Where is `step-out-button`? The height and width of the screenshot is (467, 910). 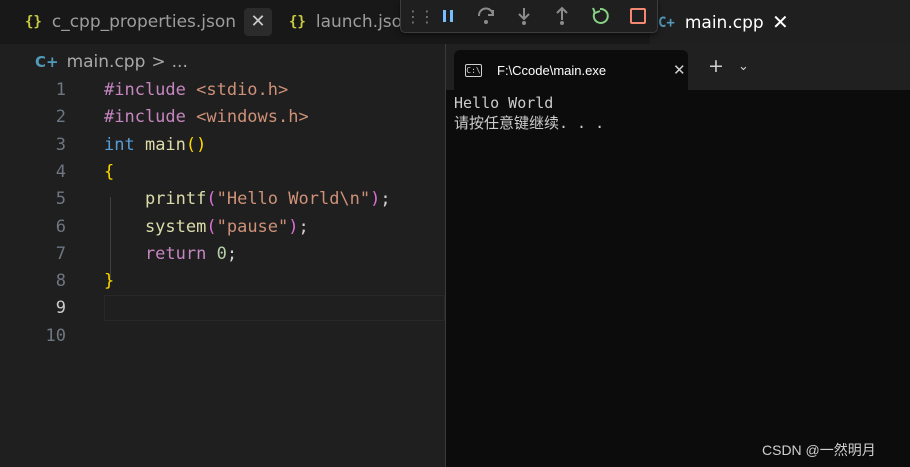 step-out-button is located at coordinates (562, 16).